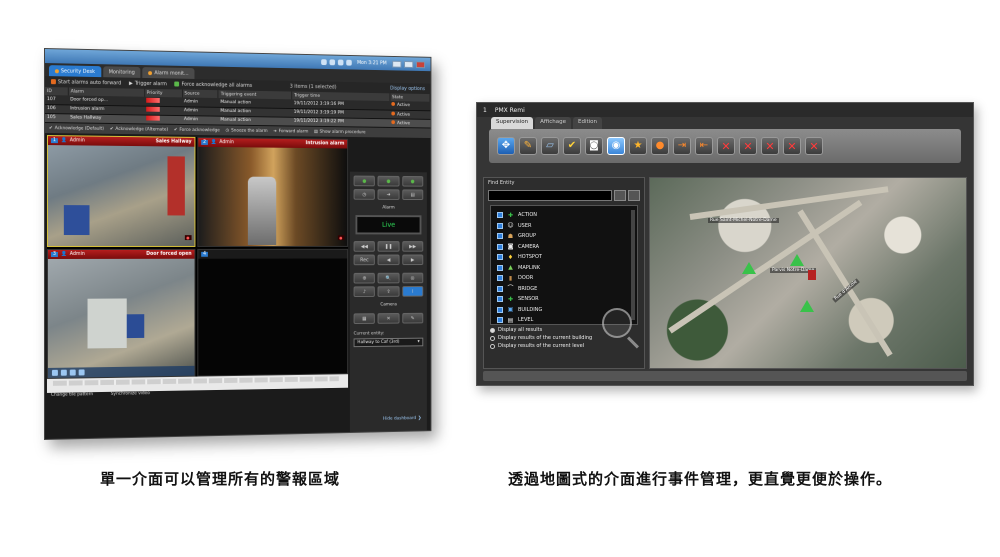 Image resolution: width=1000 pixels, height=557 pixels. I want to click on clear-button, so click(634, 195).